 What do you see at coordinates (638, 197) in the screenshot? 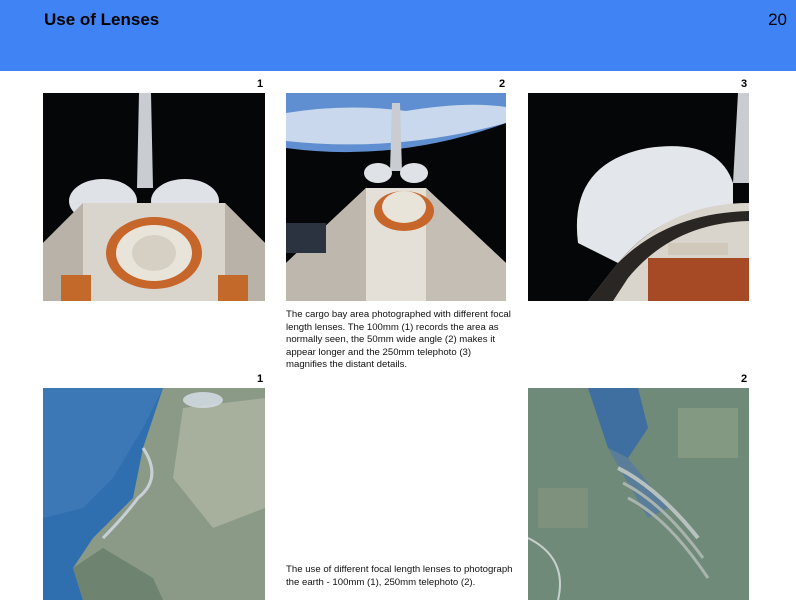
I see `cargo-bay-250mm-photo` at bounding box center [638, 197].